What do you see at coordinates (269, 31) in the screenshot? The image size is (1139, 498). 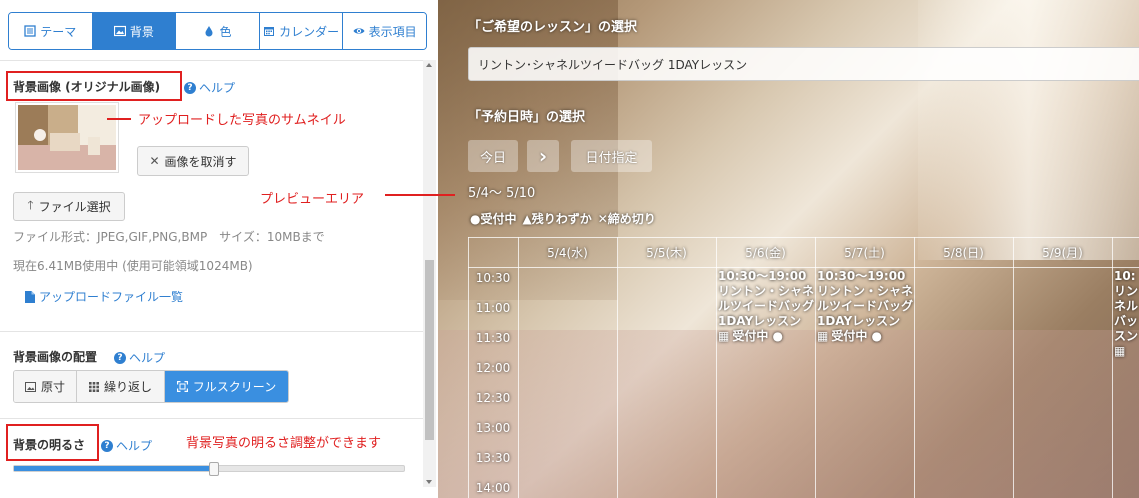 I see `calendar-icon` at bounding box center [269, 31].